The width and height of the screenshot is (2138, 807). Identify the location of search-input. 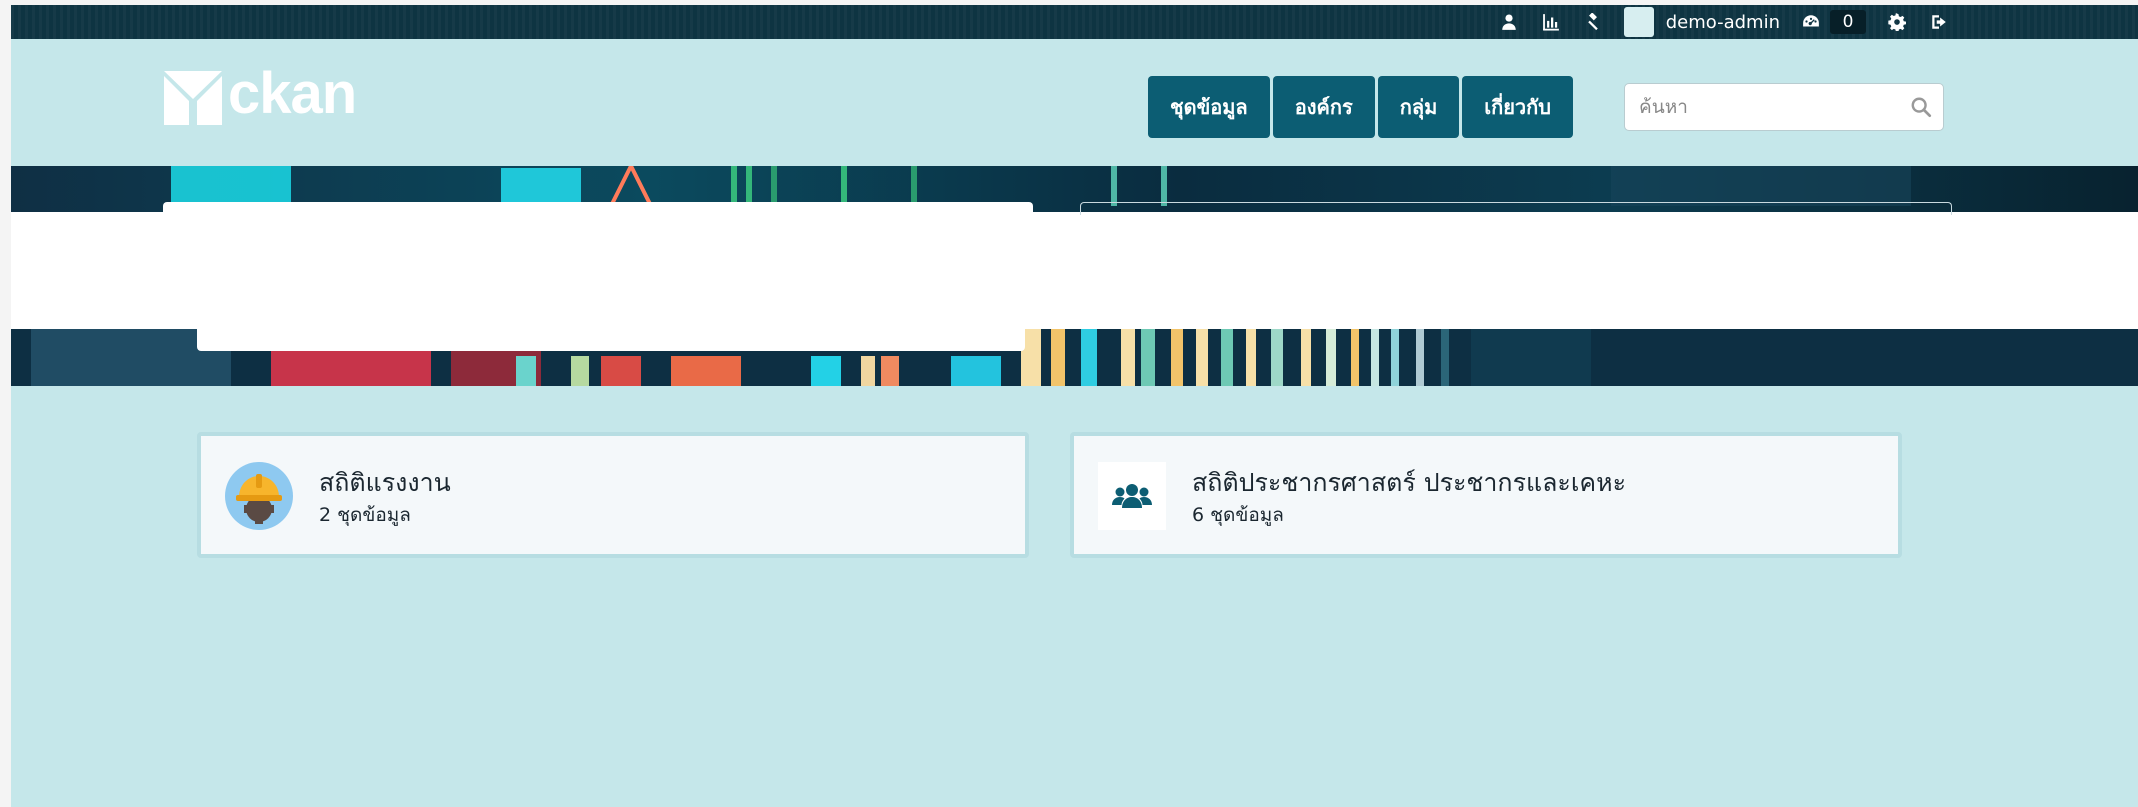
(1762, 107).